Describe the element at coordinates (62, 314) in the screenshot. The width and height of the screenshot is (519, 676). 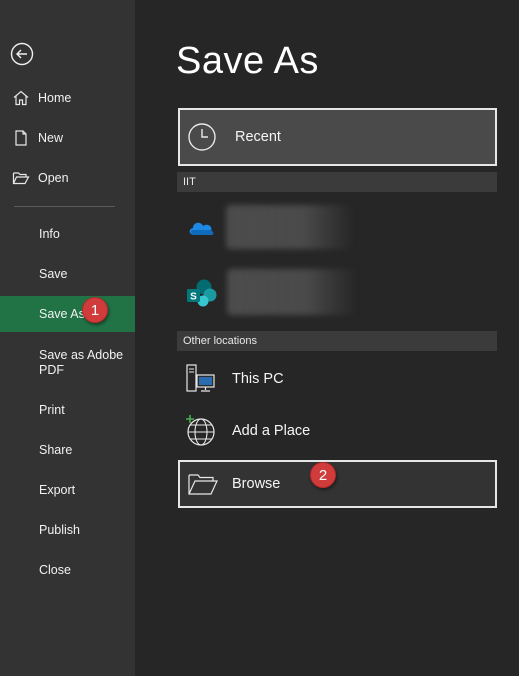
I see `nav-label: Save As` at that location.